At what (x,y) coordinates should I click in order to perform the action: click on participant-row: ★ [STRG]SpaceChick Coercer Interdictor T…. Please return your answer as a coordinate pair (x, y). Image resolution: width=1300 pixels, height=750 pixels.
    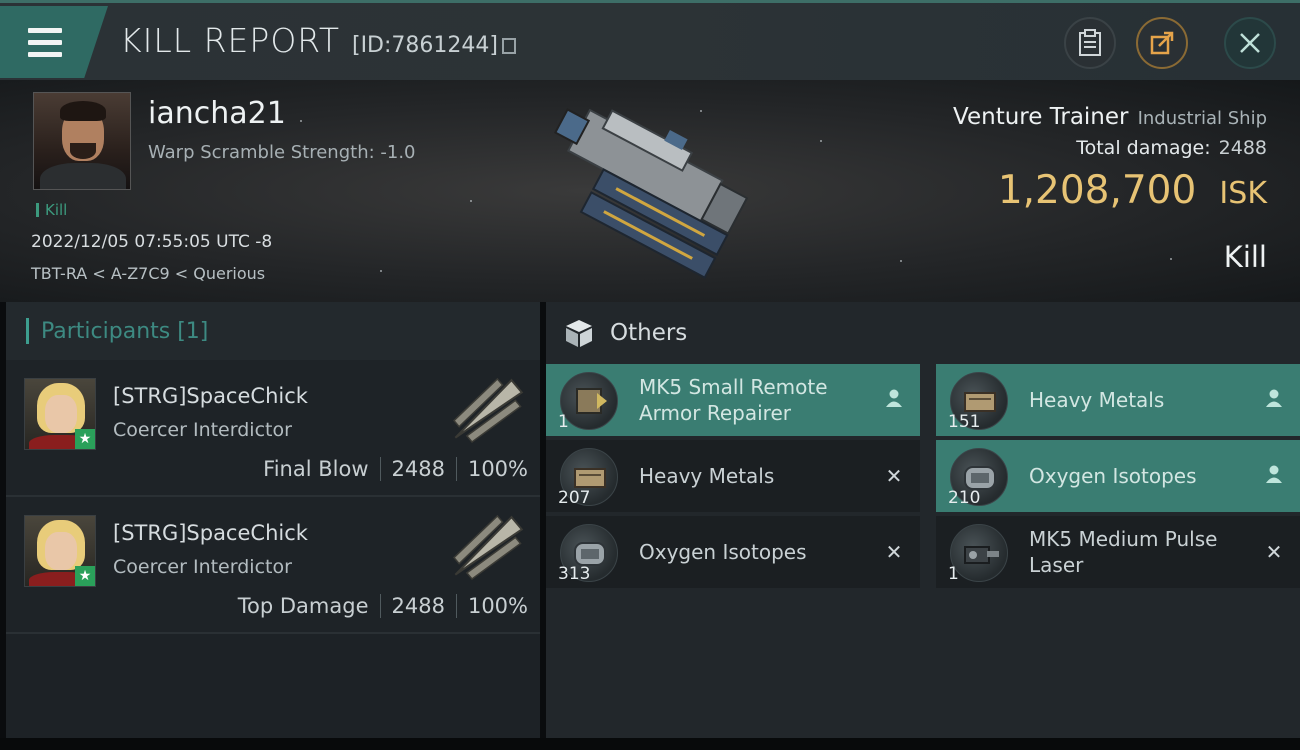
    Looking at the image, I should click on (273, 565).